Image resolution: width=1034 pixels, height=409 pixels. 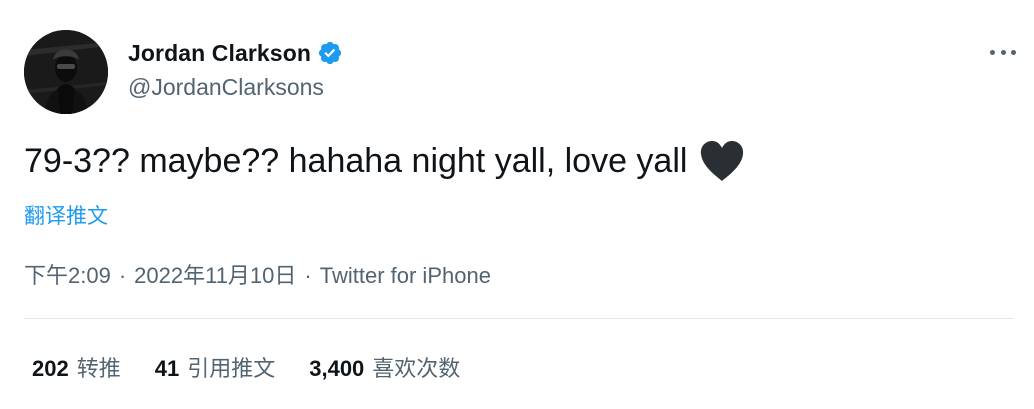 I want to click on tweet-date: 2022年11月10日, so click(x=215, y=275).